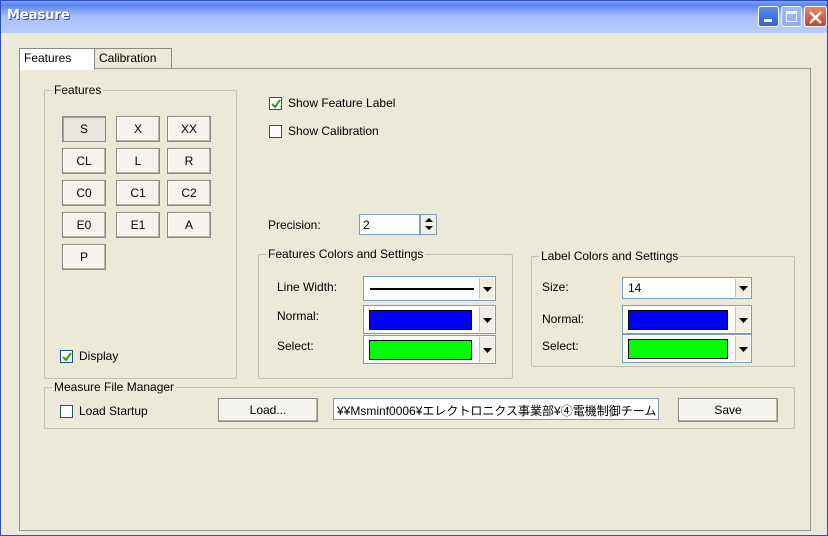 The width and height of the screenshot is (828, 536). Describe the element at coordinates (189, 193) in the screenshot. I see `feature-button-c2: C2` at that location.